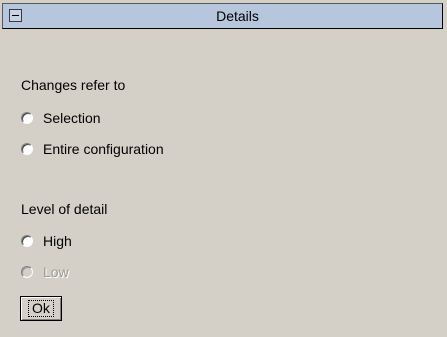 This screenshot has width=447, height=337. Describe the element at coordinates (72, 118) in the screenshot. I see `radio-selection-label: Selection` at that location.